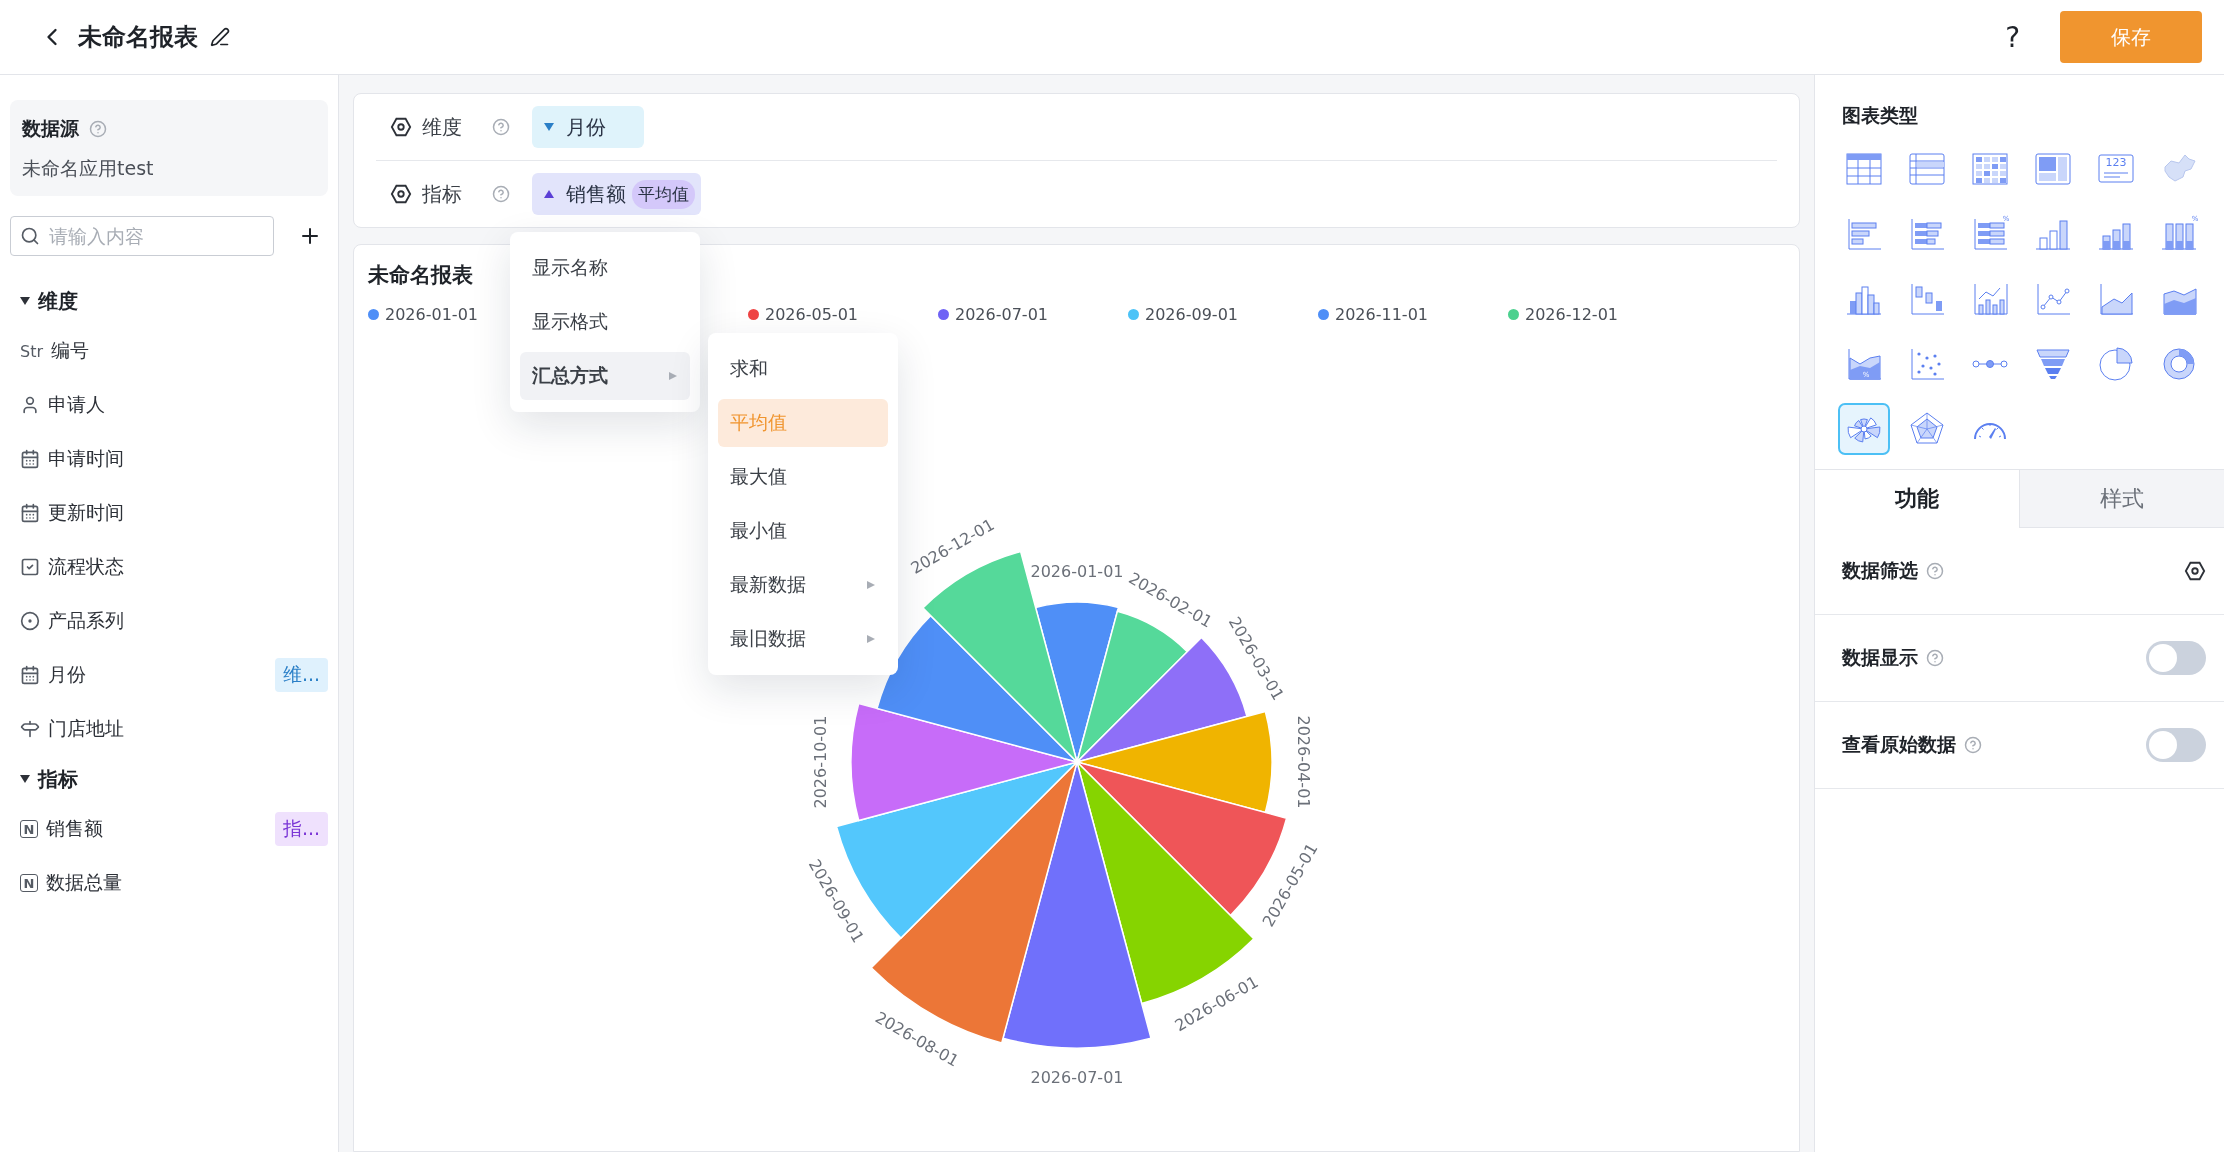 The image size is (2224, 1152). Describe the element at coordinates (663, 194) in the screenshot. I see `aggregation-tag: 平均值` at that location.